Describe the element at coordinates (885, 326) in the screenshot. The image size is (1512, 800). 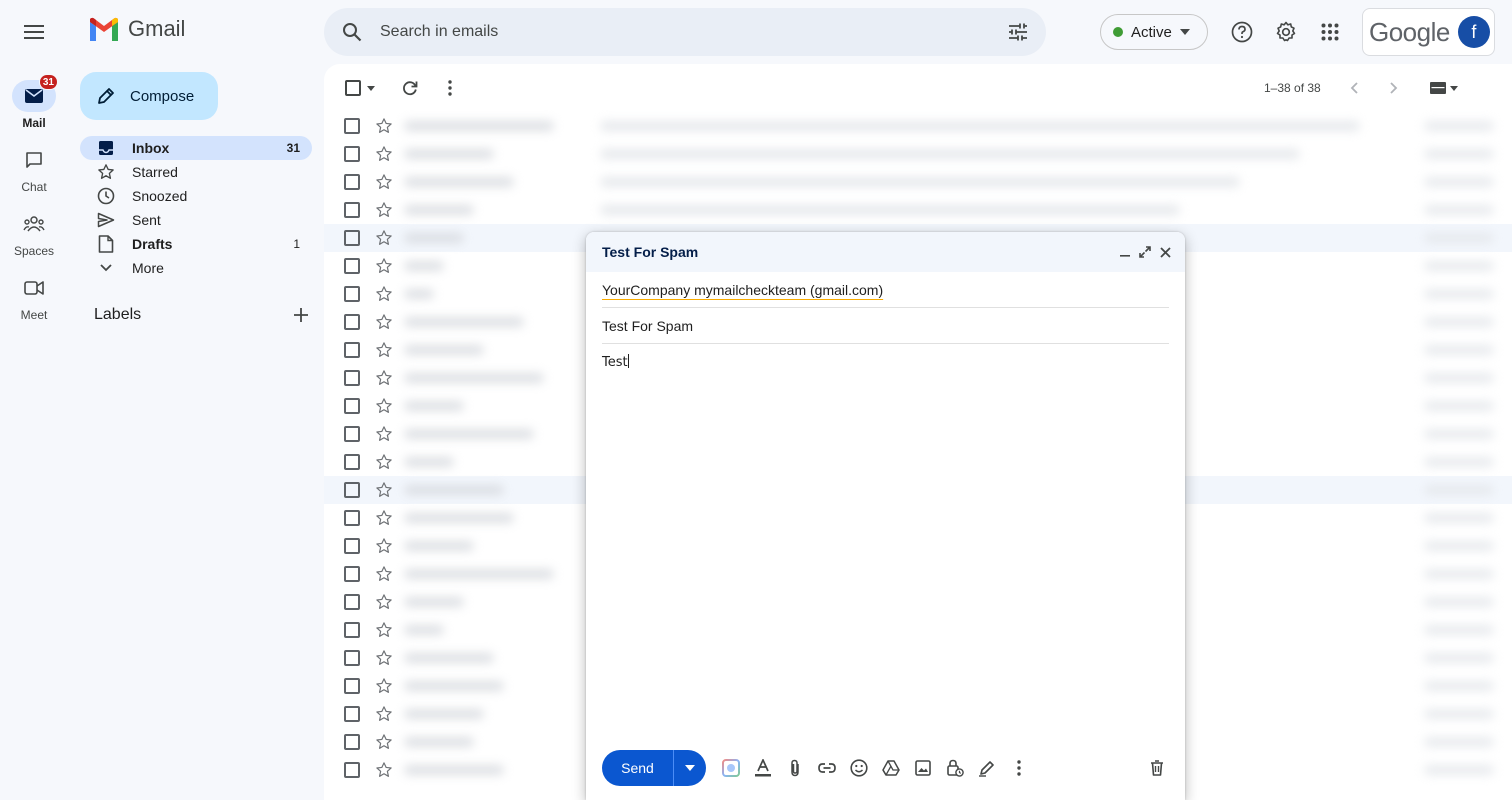
I see `subject-field: Test For Spam` at that location.